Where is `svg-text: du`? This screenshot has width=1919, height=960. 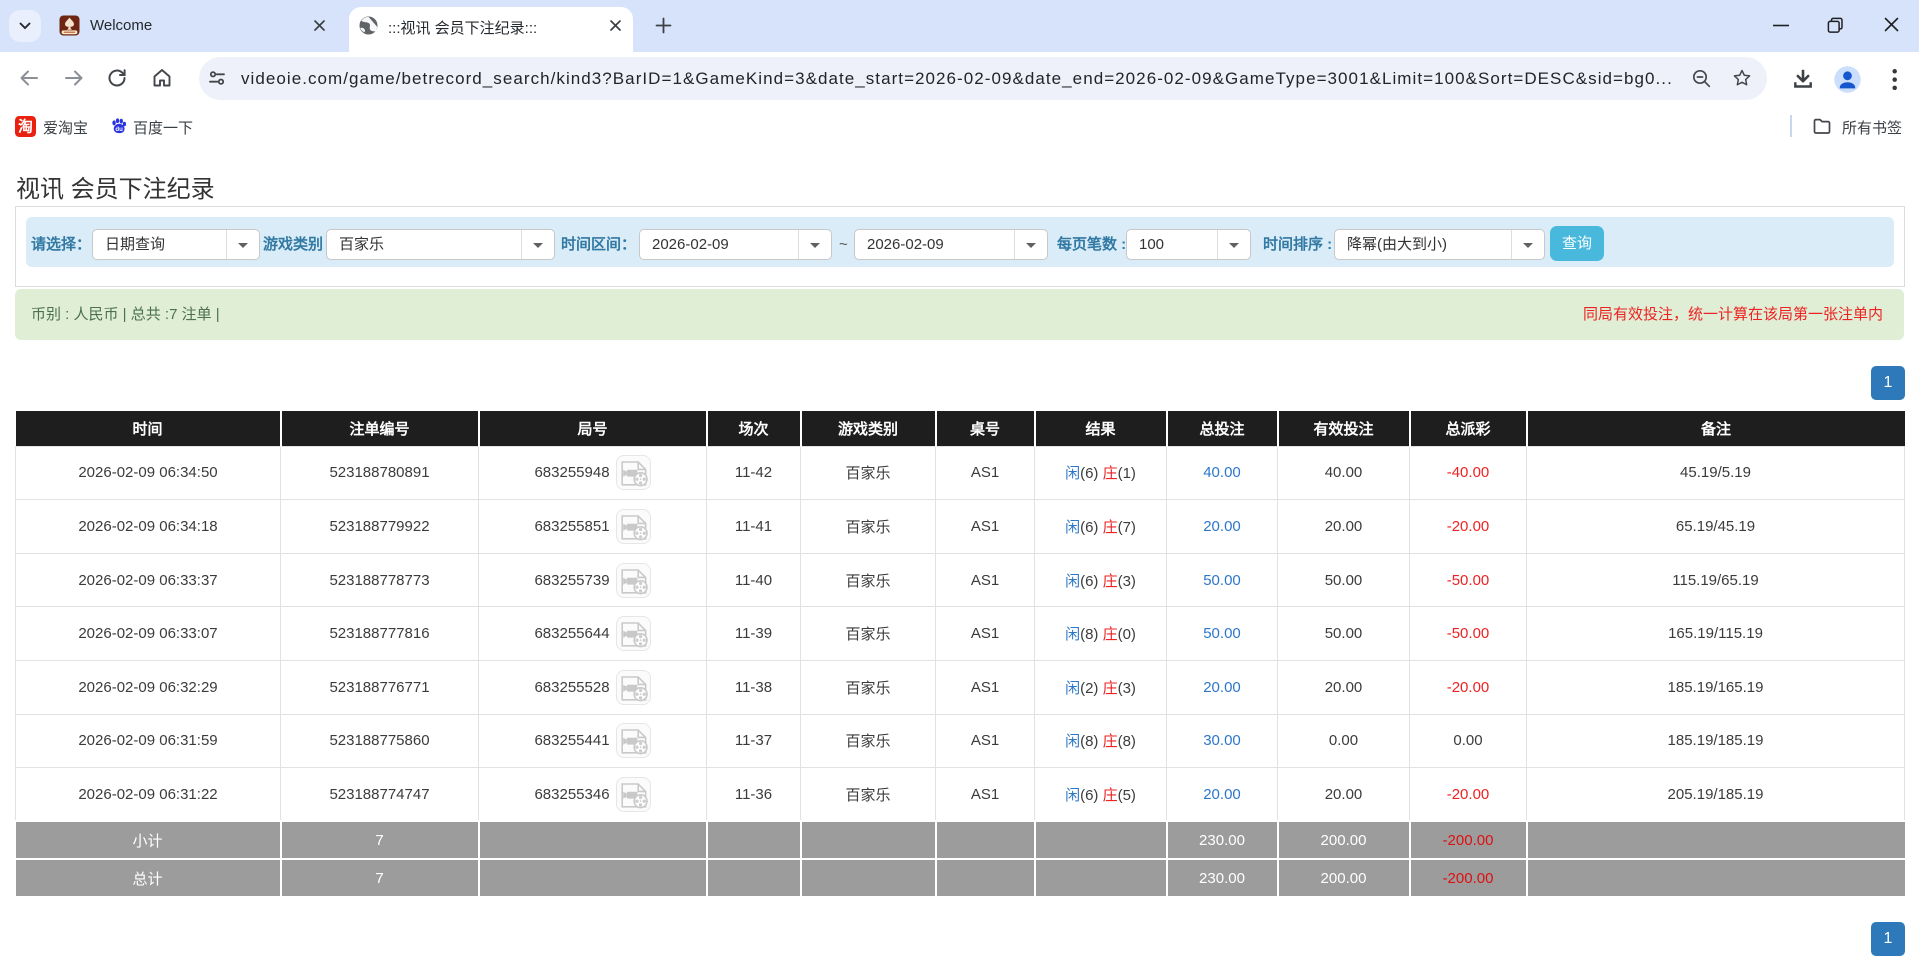
svg-text: du is located at coordinates (119, 129).